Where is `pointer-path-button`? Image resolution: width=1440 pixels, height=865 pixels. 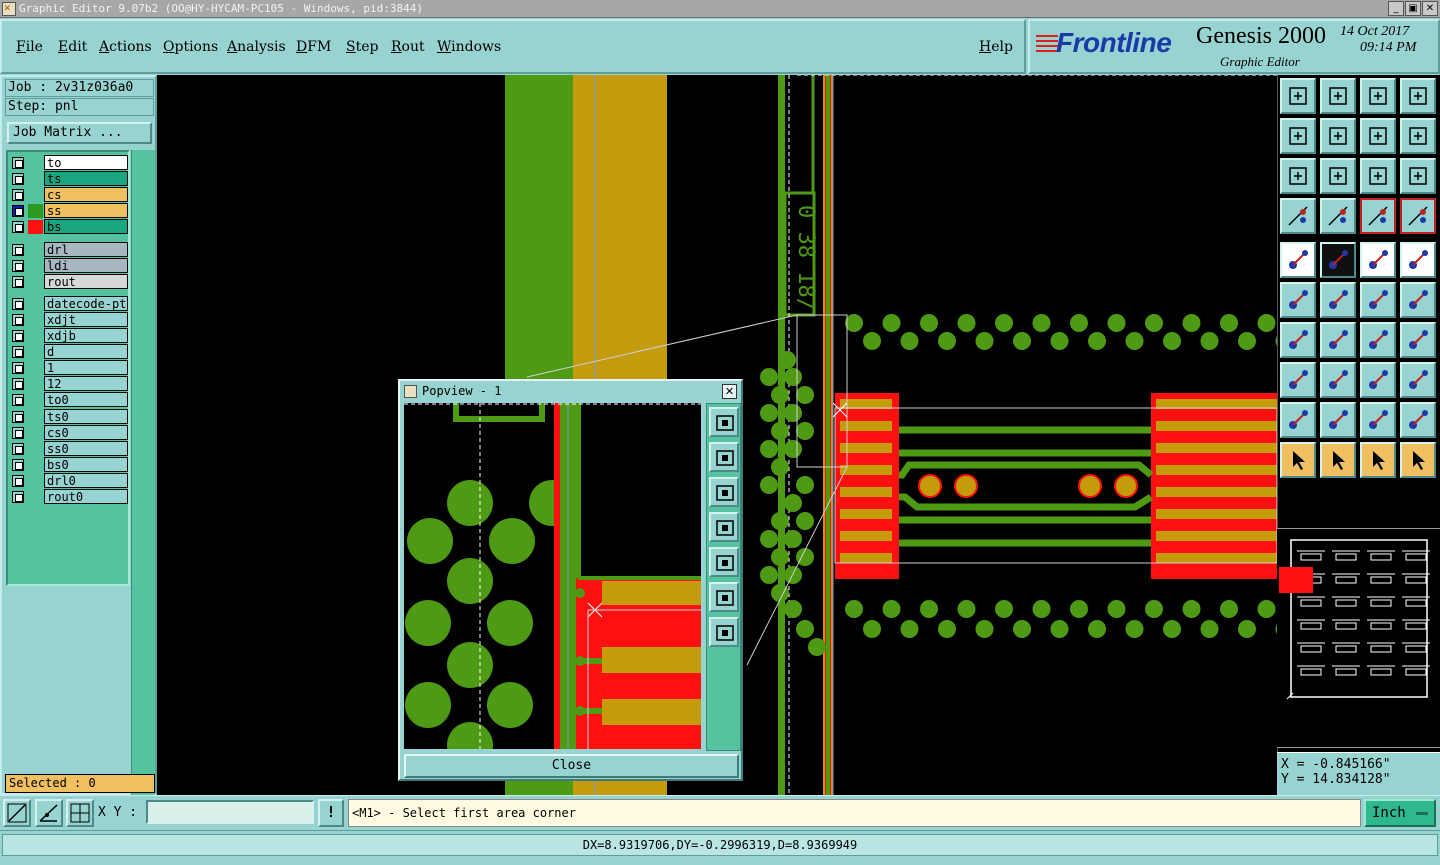
pointer-path-button is located at coordinates (1418, 460).